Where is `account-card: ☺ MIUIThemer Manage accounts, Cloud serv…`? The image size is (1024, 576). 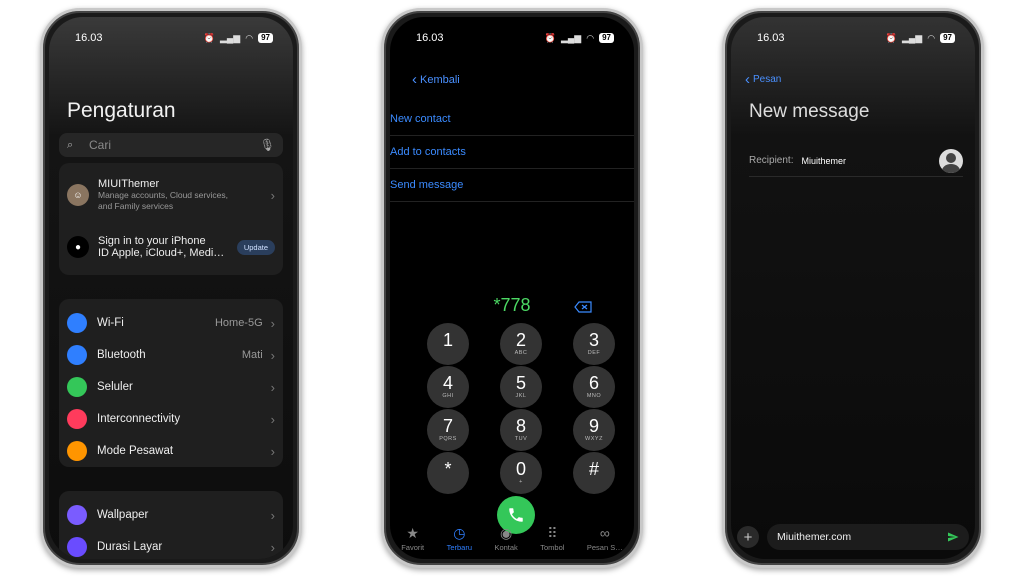 account-card: ☺ MIUIThemer Manage accounts, Cloud serv… is located at coordinates (171, 219).